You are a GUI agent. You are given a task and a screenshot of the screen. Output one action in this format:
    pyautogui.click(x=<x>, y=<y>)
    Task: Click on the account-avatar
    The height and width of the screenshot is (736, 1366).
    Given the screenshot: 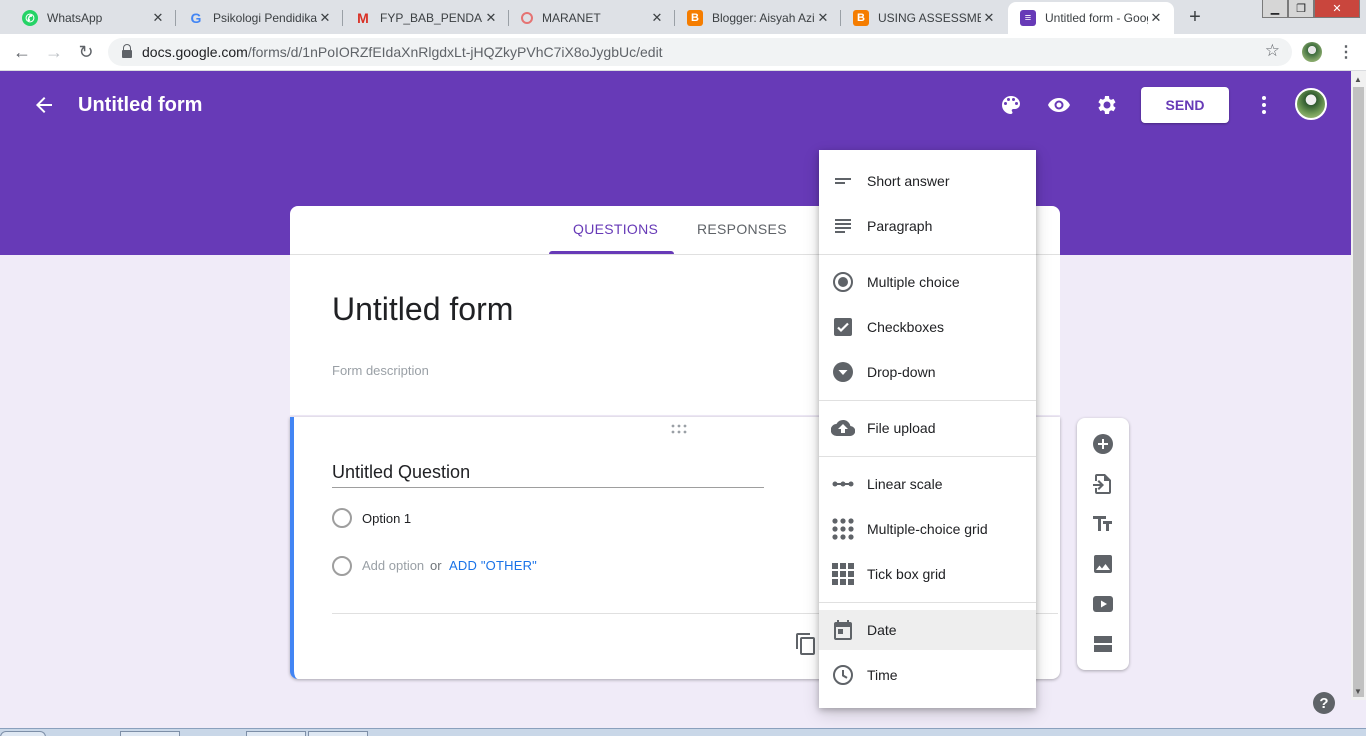 What is the action you would take?
    pyautogui.click(x=1311, y=104)
    